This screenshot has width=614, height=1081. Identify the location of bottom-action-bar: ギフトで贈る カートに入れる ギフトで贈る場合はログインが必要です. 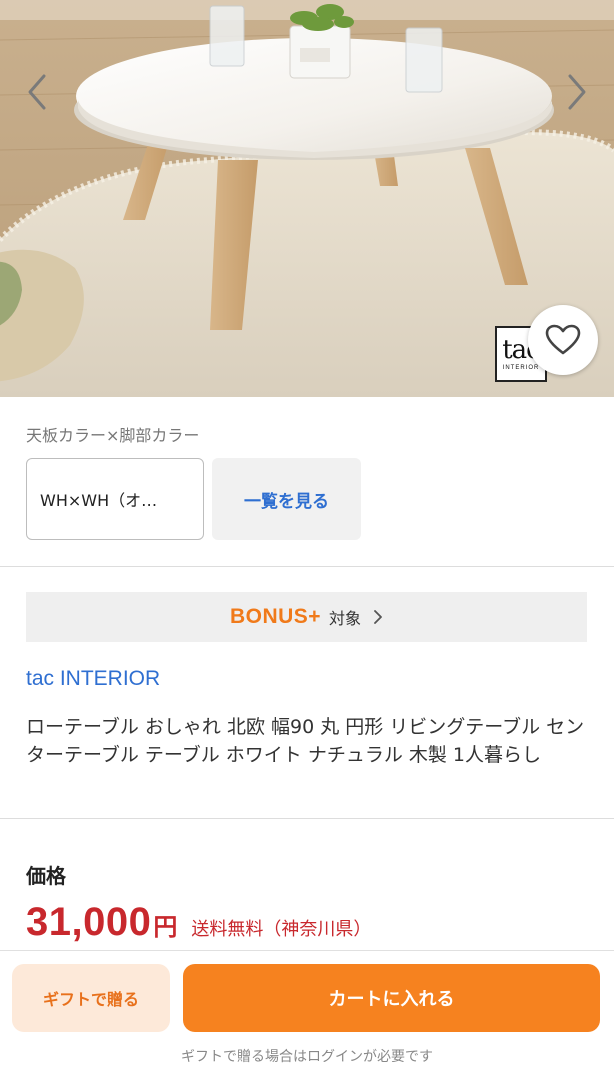
(307, 1015).